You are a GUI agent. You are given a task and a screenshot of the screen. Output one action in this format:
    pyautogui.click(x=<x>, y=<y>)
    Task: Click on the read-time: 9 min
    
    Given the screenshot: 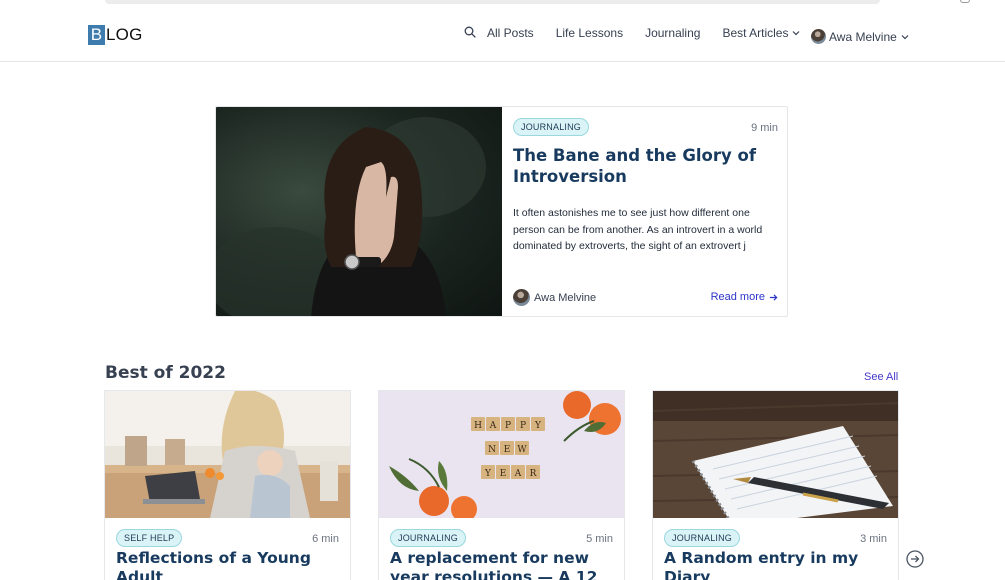 What is the action you would take?
    pyautogui.click(x=764, y=128)
    